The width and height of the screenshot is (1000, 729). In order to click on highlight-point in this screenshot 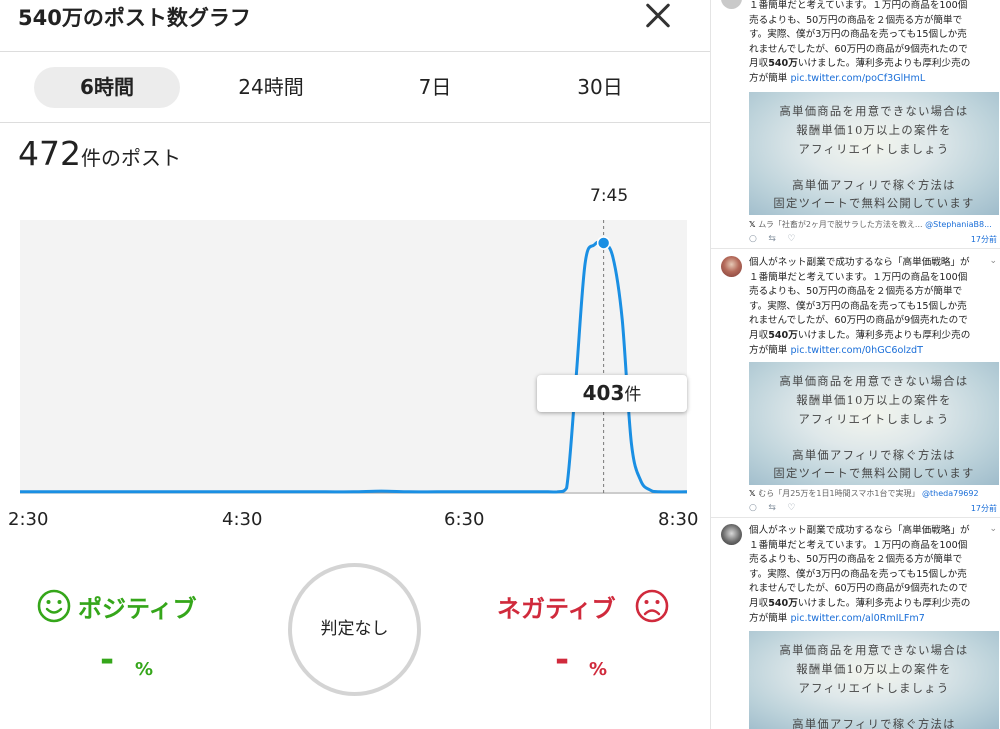, I will do `click(603, 243)`.